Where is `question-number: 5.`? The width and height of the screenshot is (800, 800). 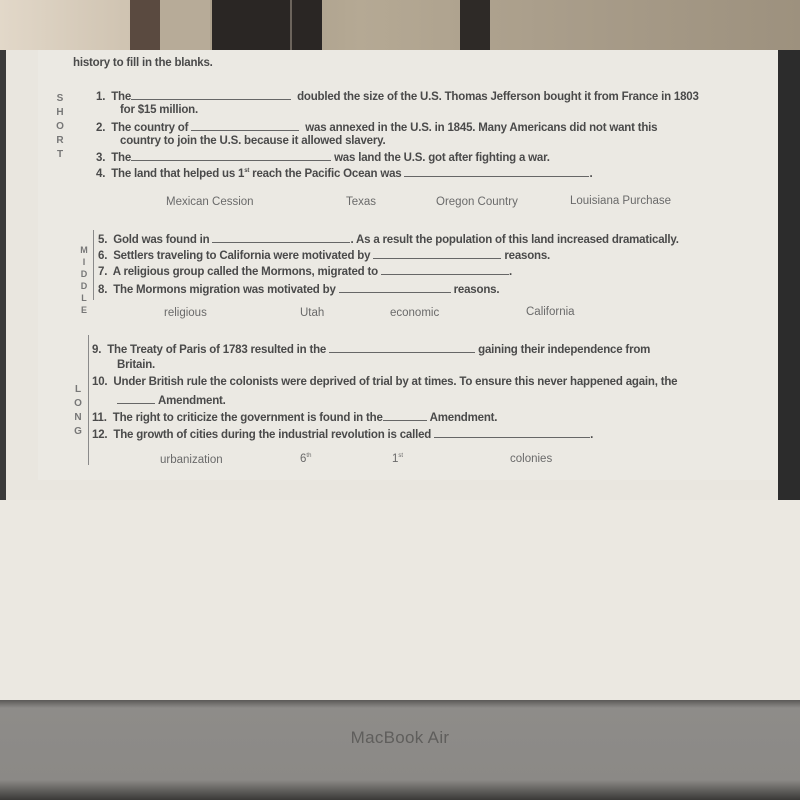
question-number: 5. is located at coordinates (103, 240).